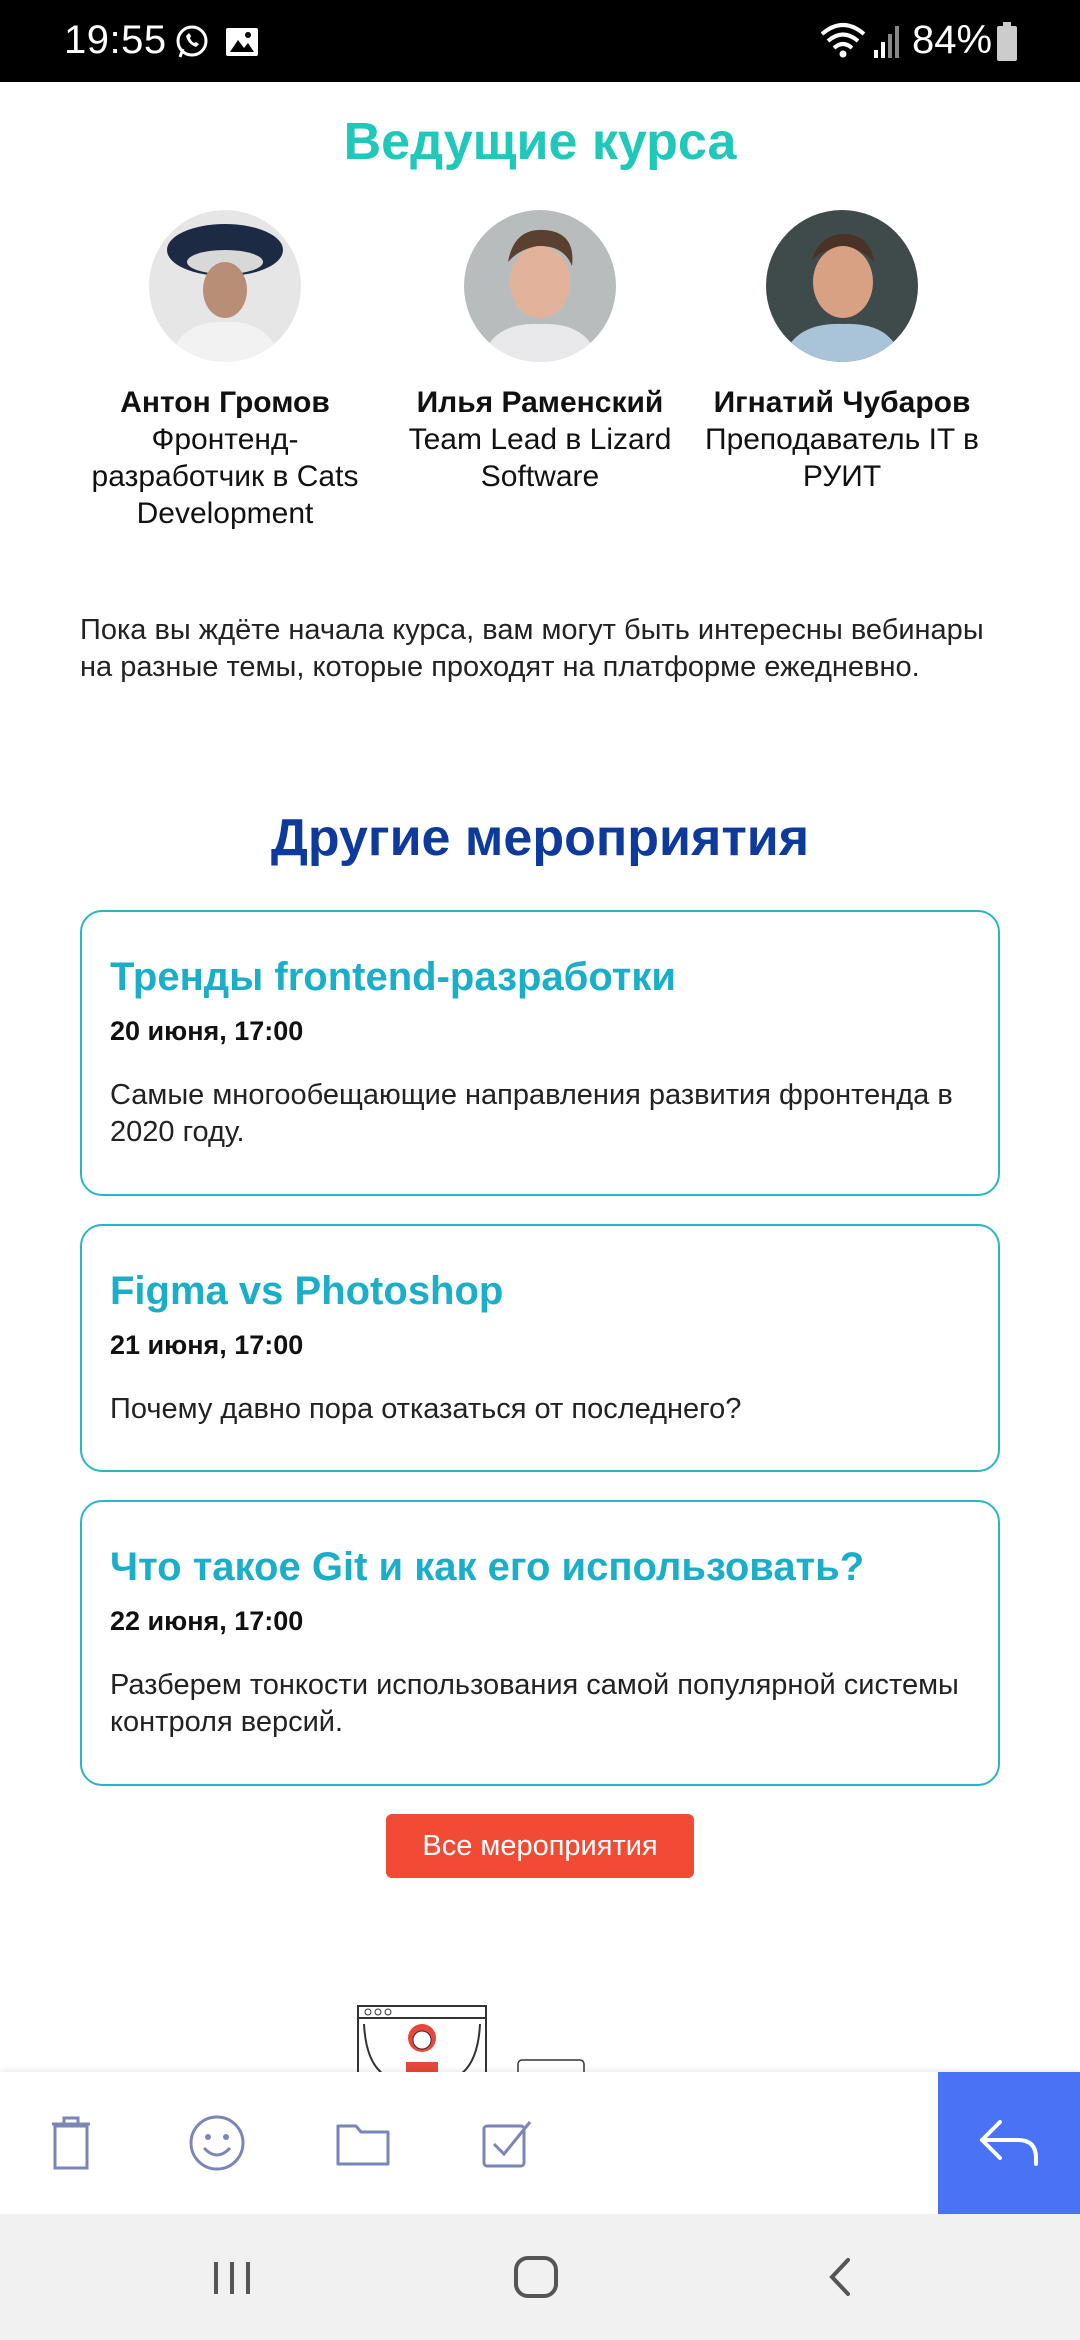  Describe the element at coordinates (471, 2038) in the screenshot. I see `illustration-image` at that location.